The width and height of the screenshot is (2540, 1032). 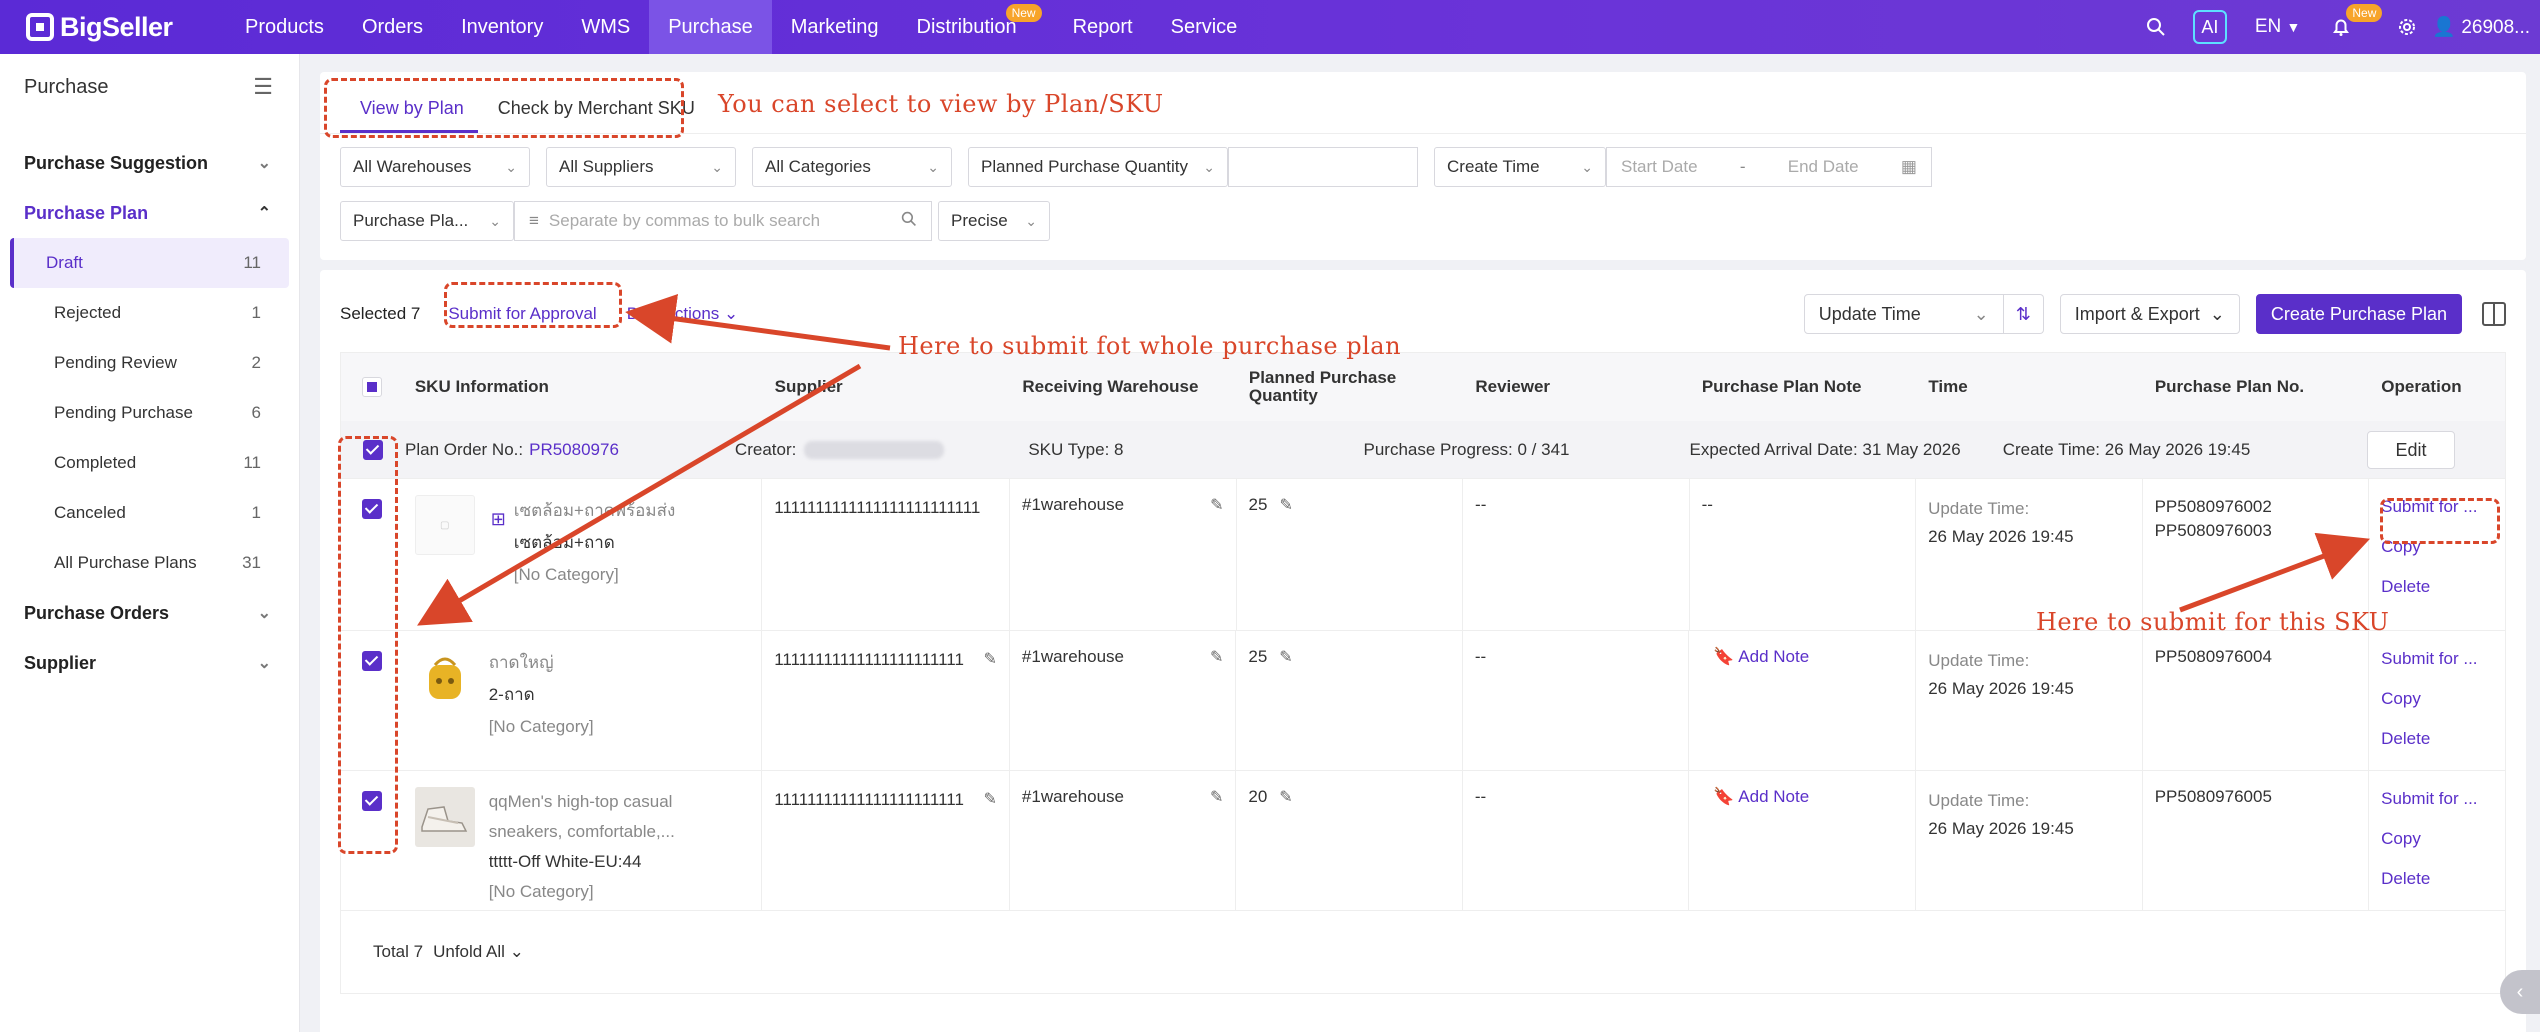 What do you see at coordinates (149, 513) in the screenshot?
I see `sidebar-item-canceled: Canceled 1` at bounding box center [149, 513].